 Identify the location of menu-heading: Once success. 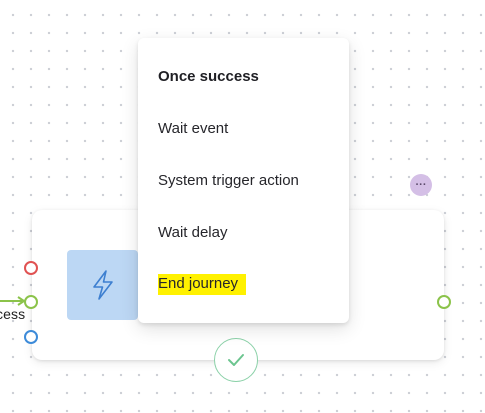
(208, 76).